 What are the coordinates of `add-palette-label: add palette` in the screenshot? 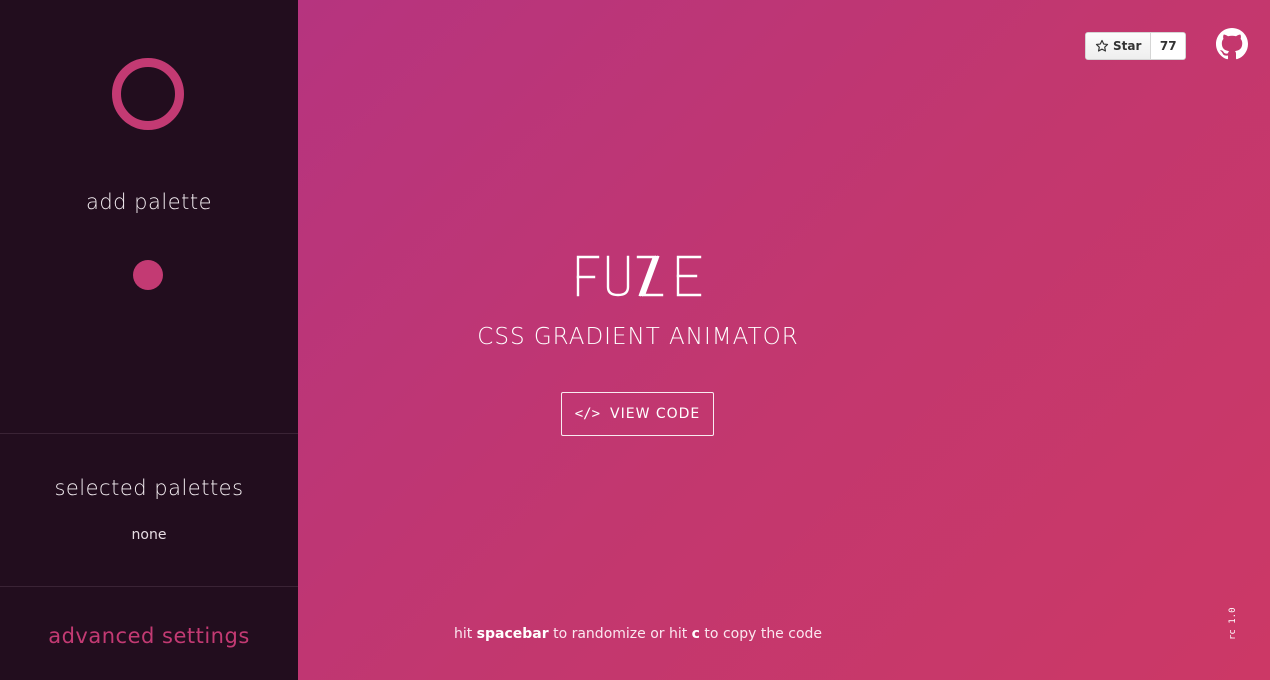 It's located at (149, 202).